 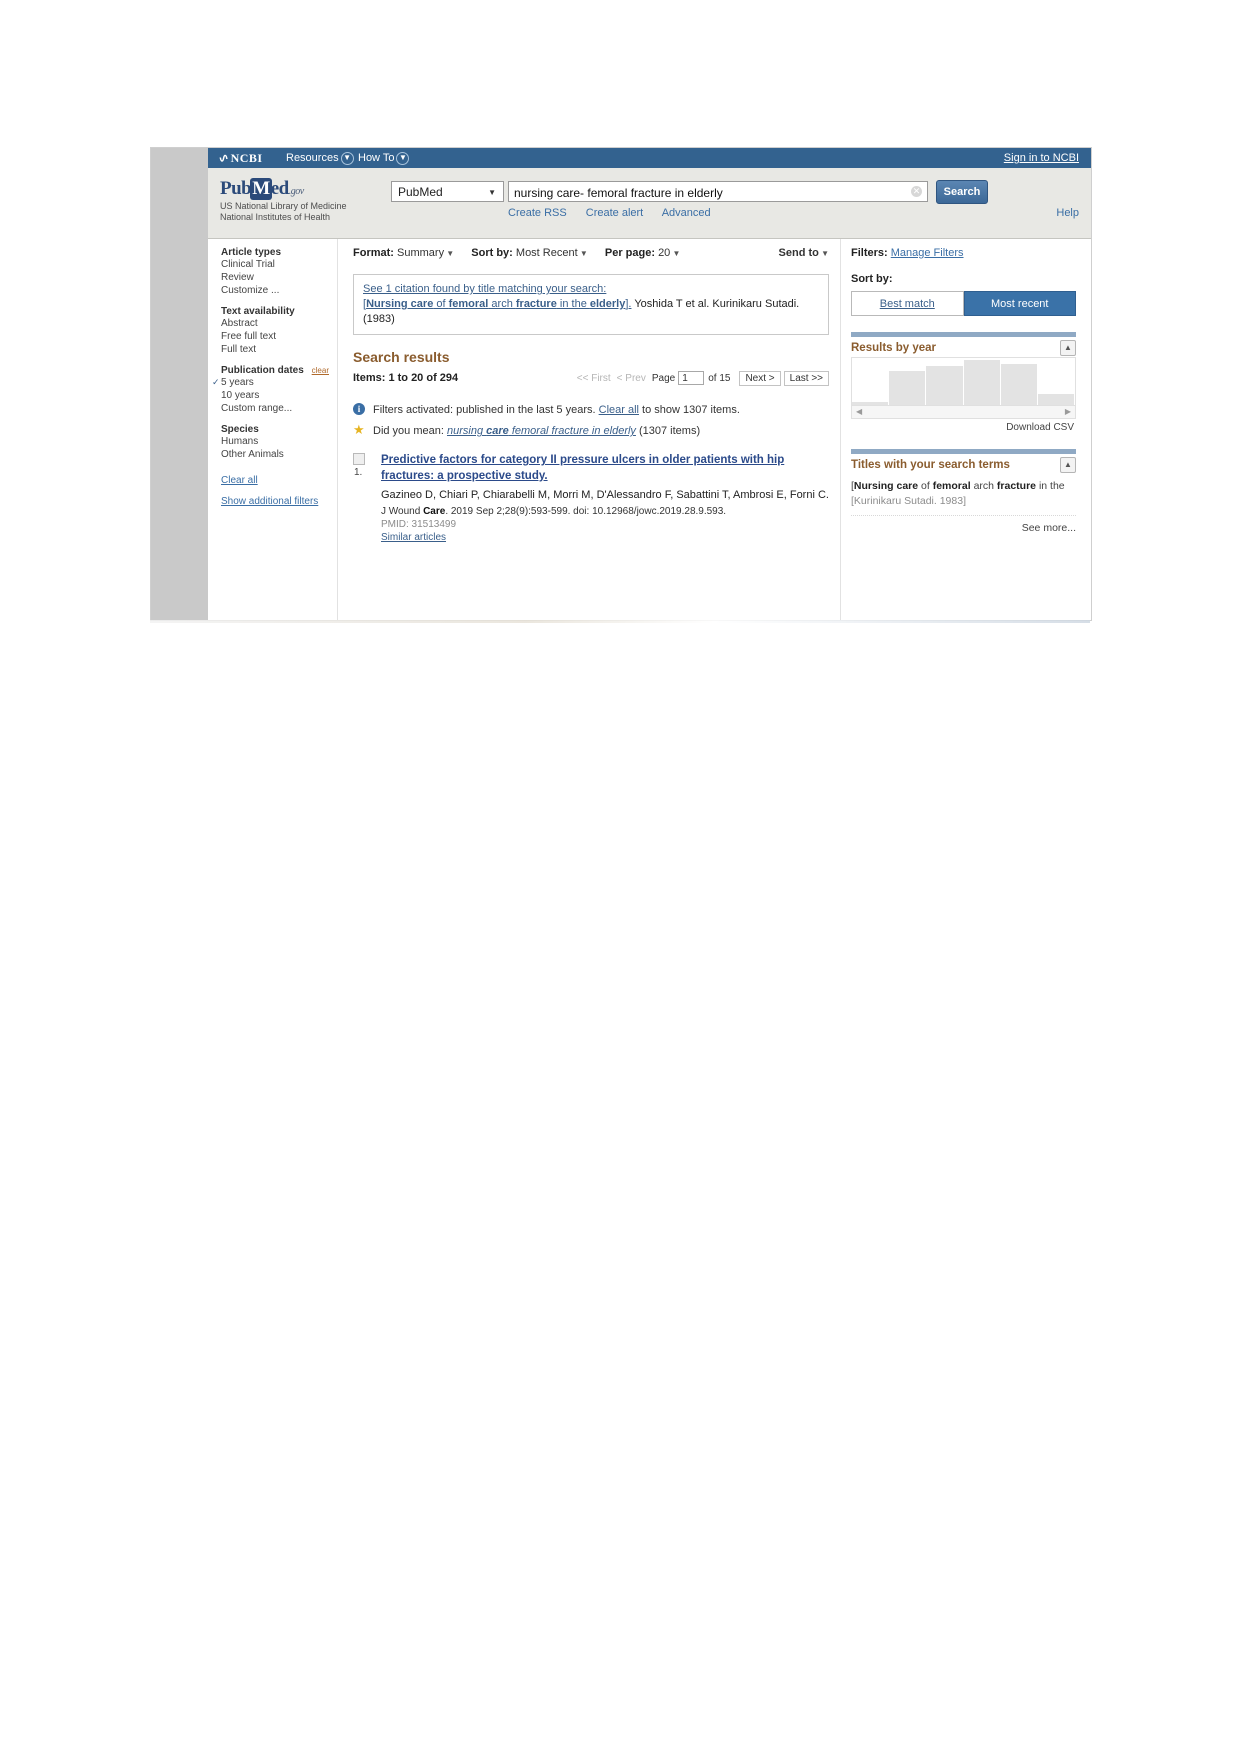 I want to click on citation-highlight-1: Nursing care, so click(x=400, y=304).